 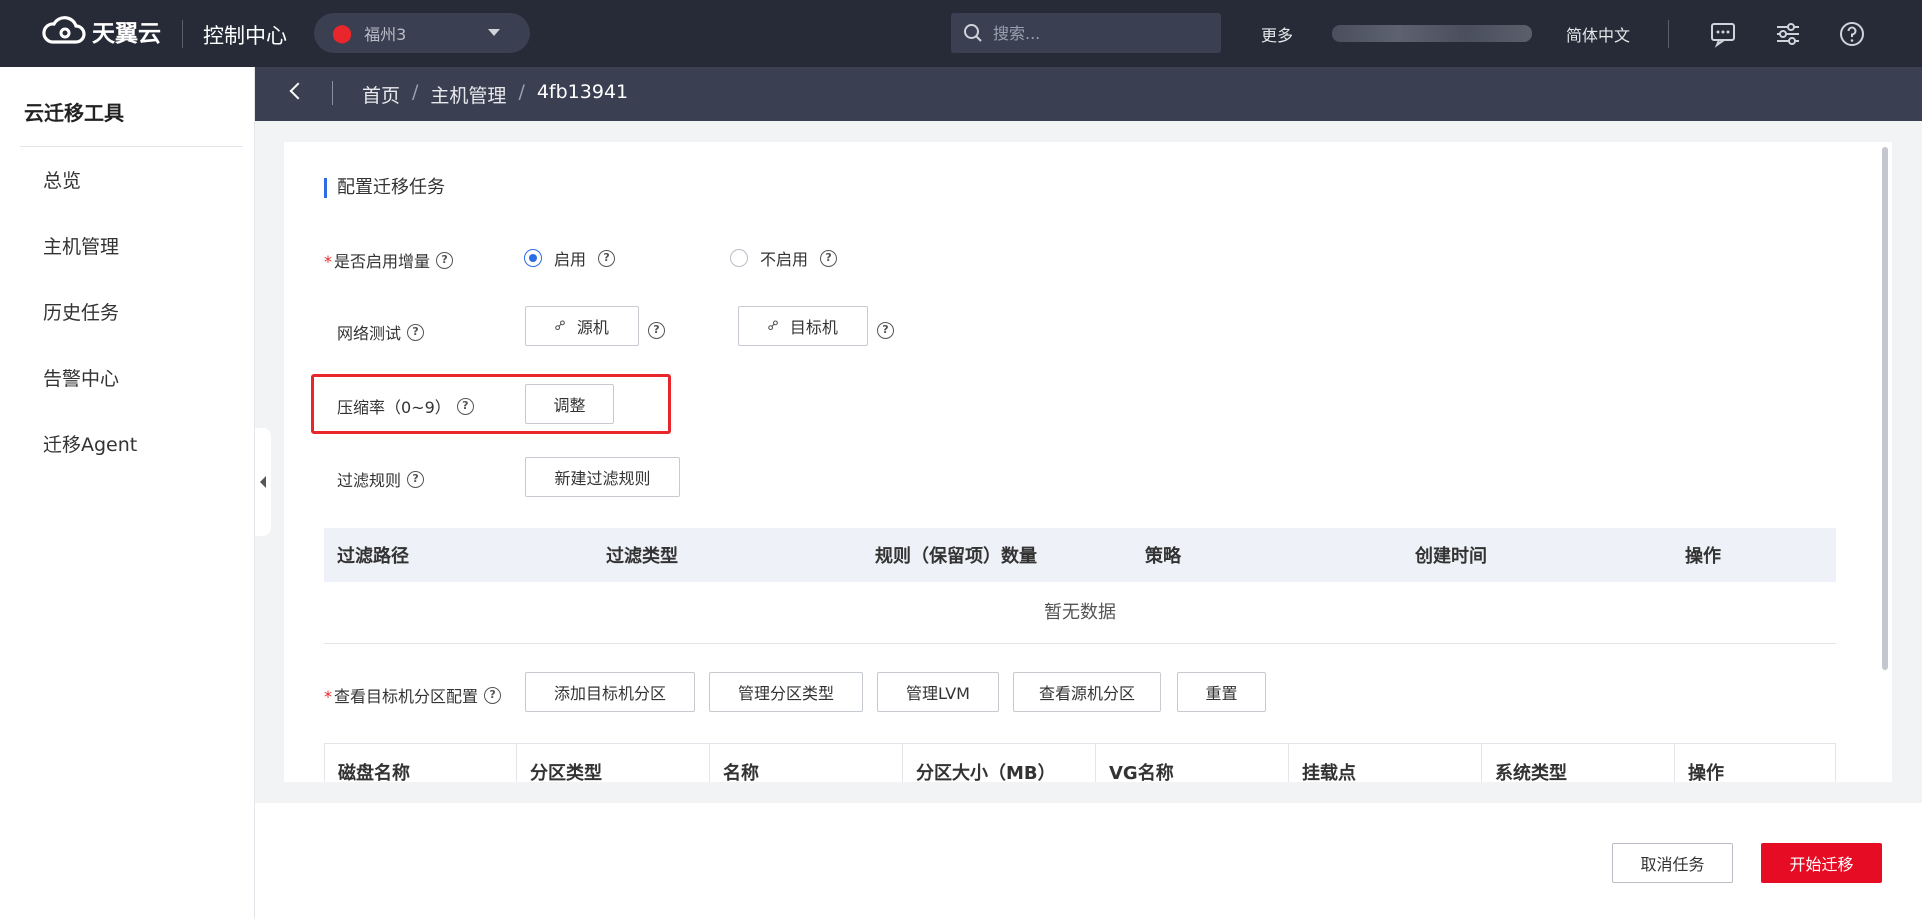 What do you see at coordinates (90, 443) in the screenshot?
I see `sidebar-item-migration-agent: 迁移Agent` at bounding box center [90, 443].